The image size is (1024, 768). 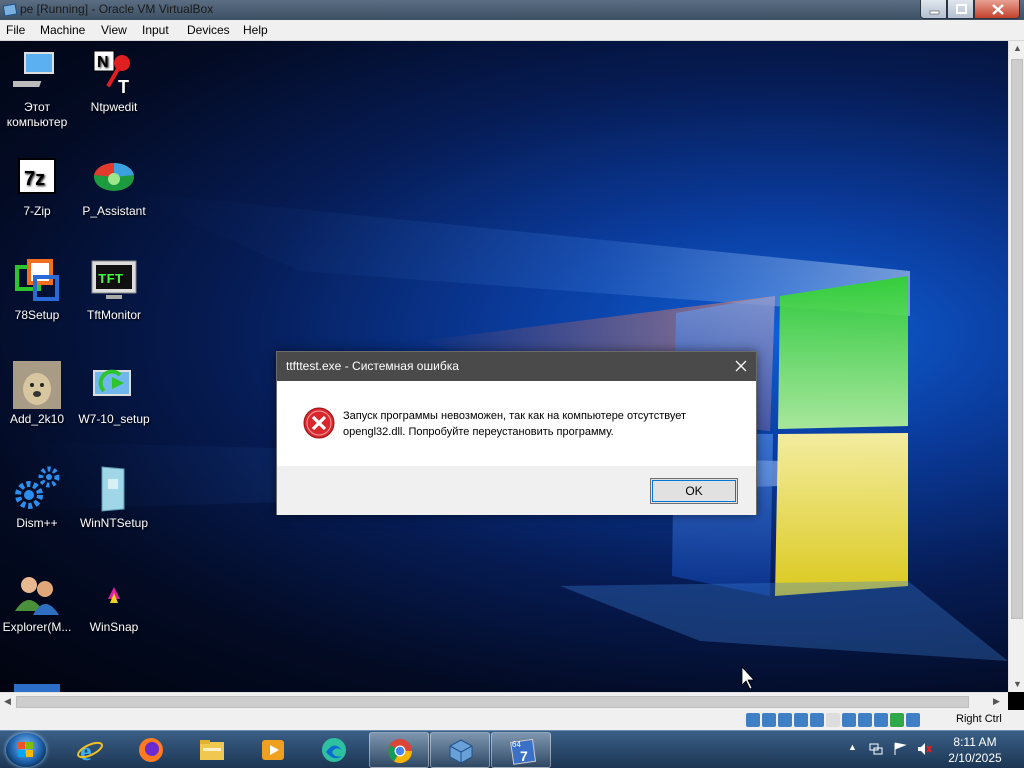 I want to click on hard-disk-icon, so click(x=753, y=719).